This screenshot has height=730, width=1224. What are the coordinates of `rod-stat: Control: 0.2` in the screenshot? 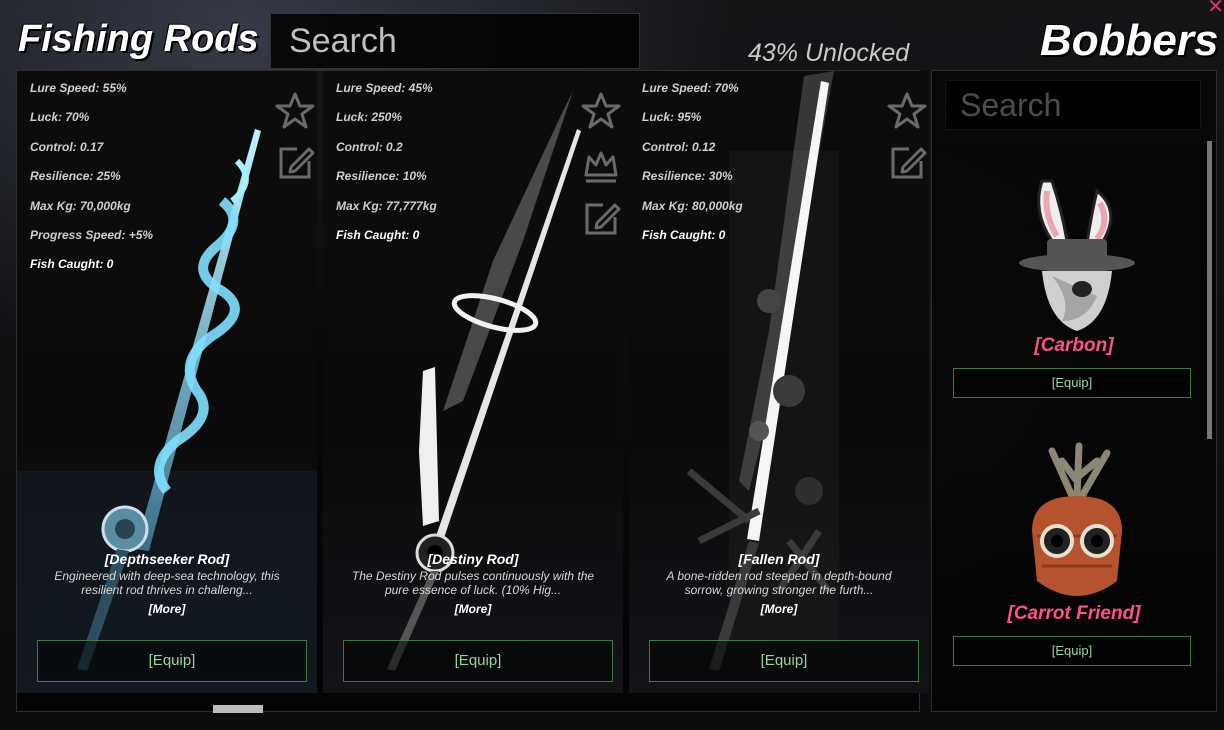 It's located at (369, 146).